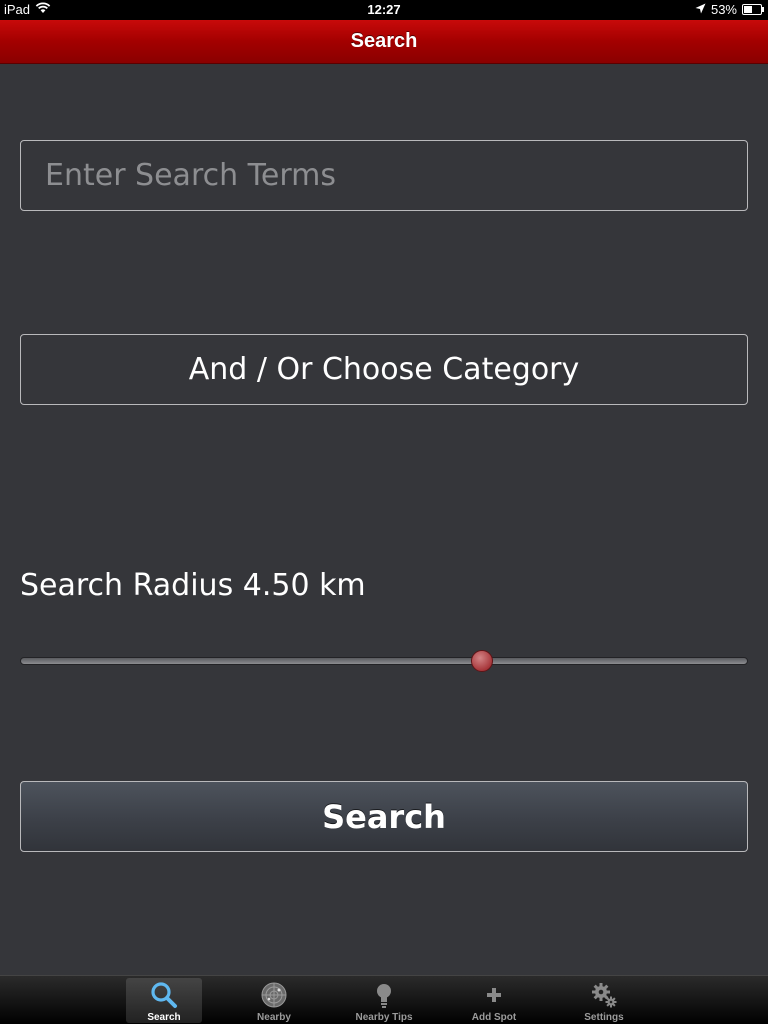  Describe the element at coordinates (700, 9) in the screenshot. I see `location-arrow-icon` at that location.